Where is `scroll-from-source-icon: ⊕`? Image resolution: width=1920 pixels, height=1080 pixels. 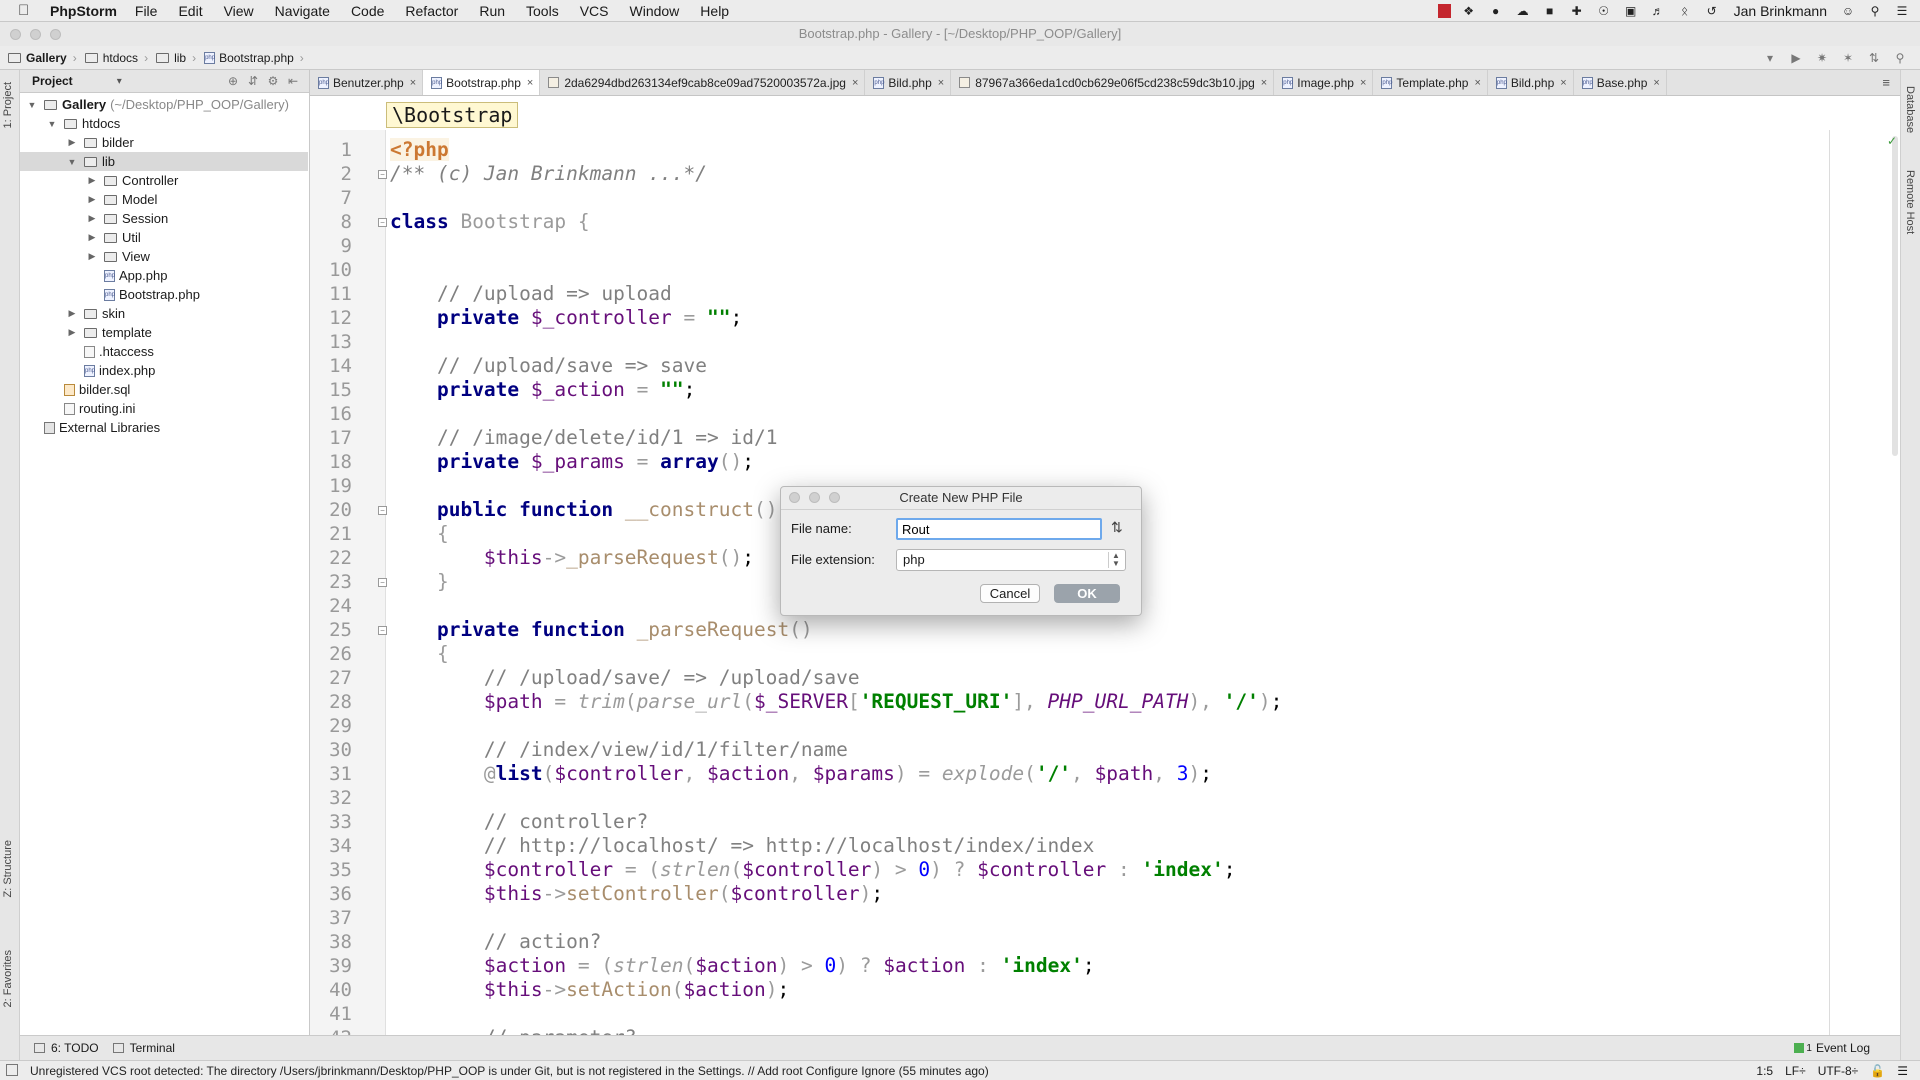
scroll-from-source-icon: ⊕ is located at coordinates (233, 81).